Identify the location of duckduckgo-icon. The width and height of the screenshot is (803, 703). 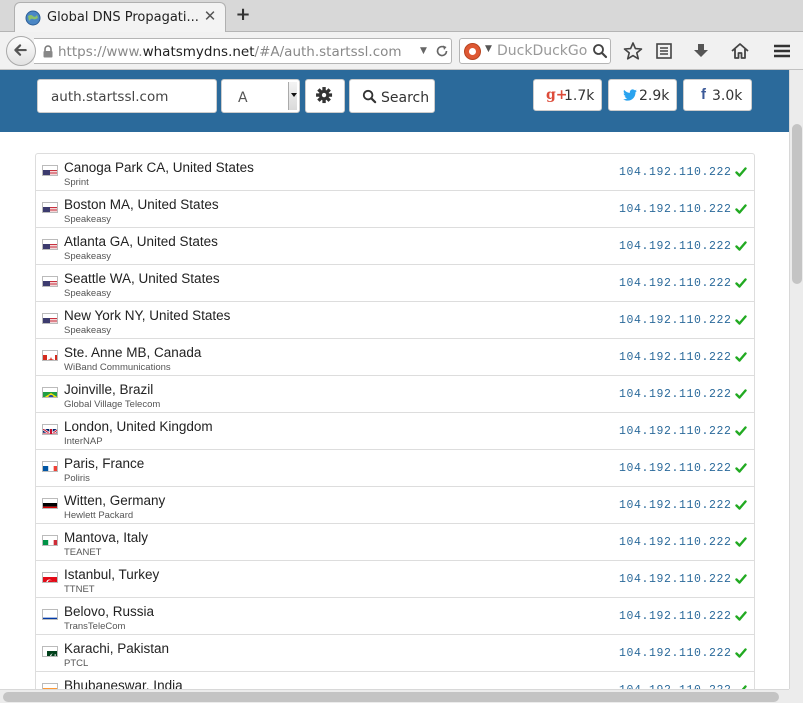
(472, 51).